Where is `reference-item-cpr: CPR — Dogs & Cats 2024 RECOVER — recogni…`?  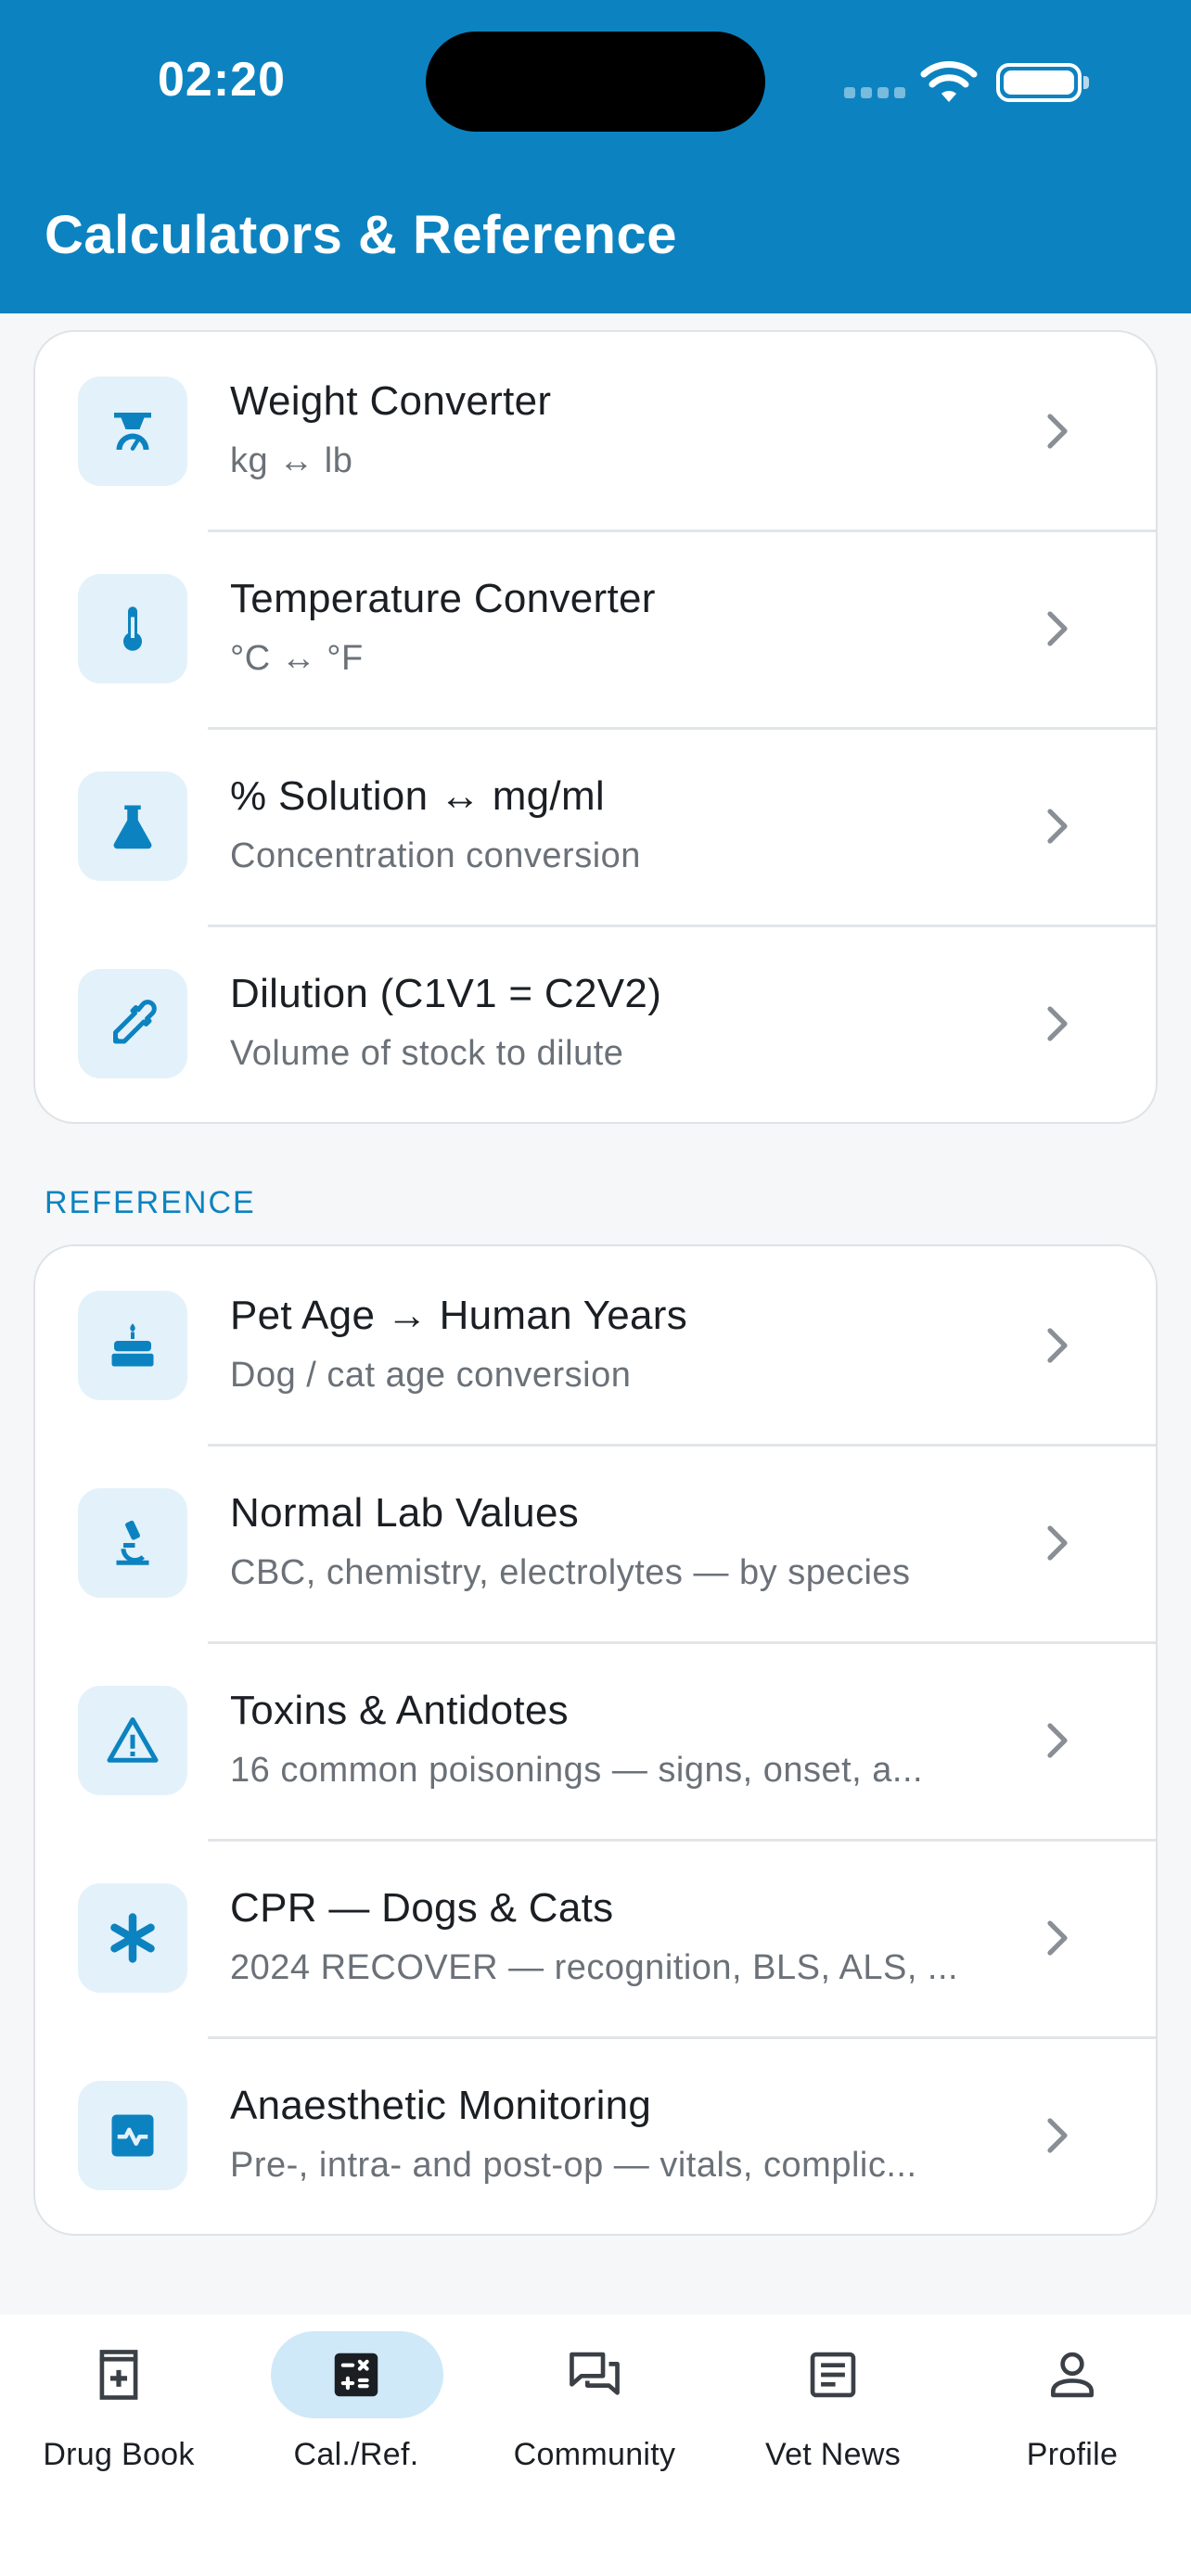 reference-item-cpr: CPR — Dogs & Cats 2024 RECOVER — recogni… is located at coordinates (595, 1938).